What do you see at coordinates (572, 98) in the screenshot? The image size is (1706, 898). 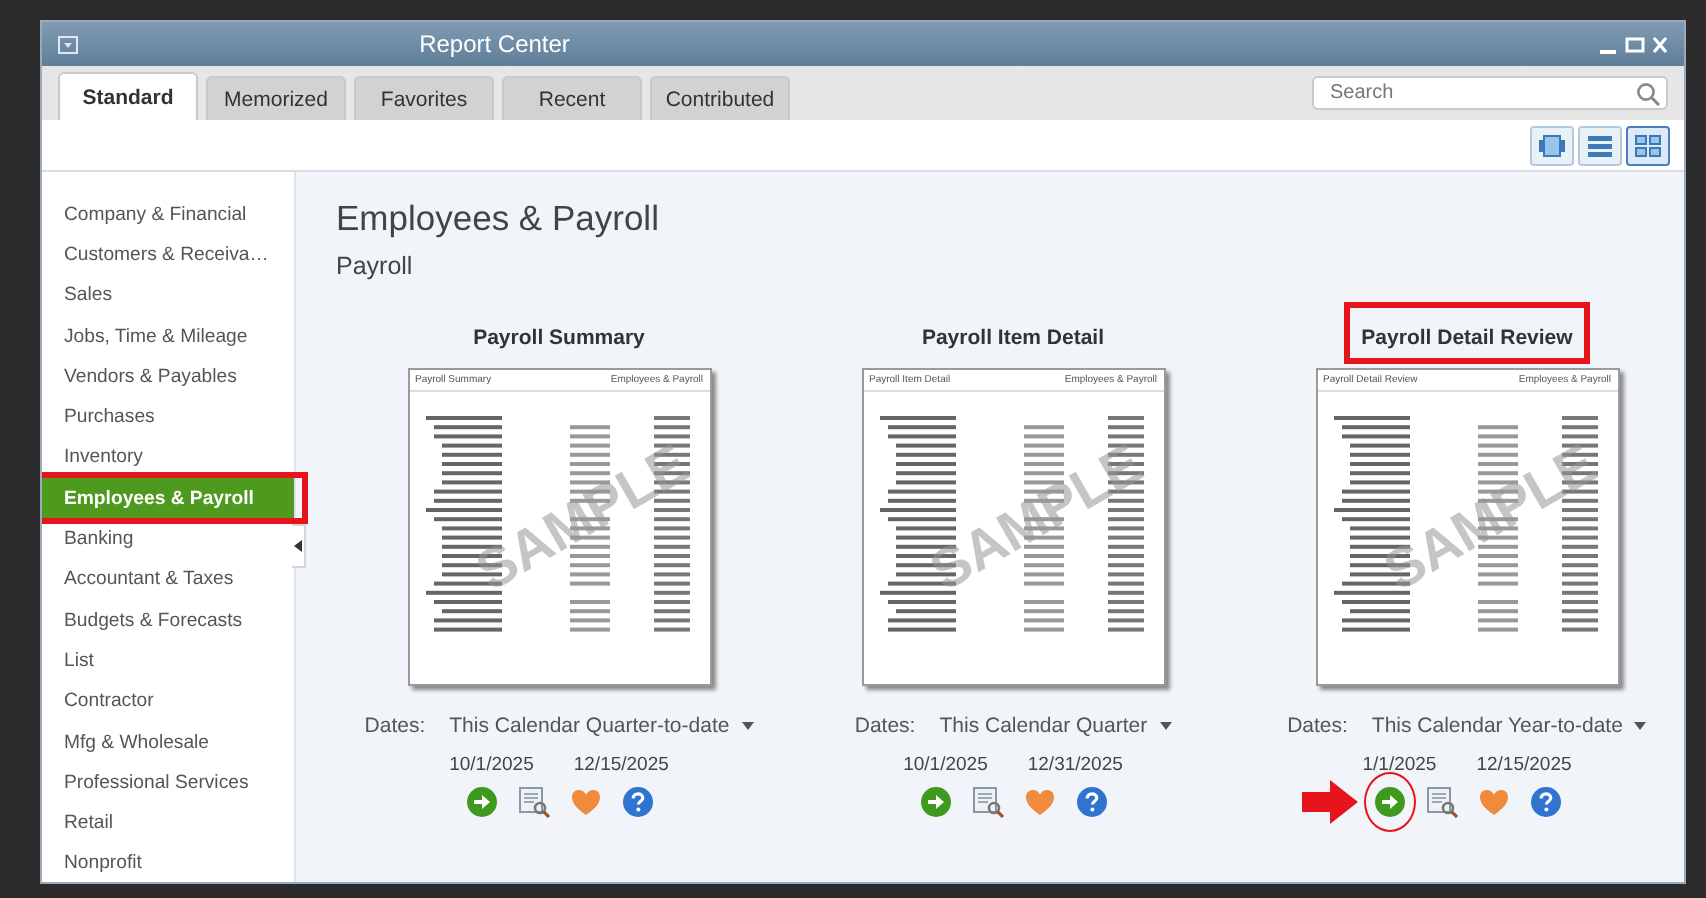 I see `report-tab: Recent` at bounding box center [572, 98].